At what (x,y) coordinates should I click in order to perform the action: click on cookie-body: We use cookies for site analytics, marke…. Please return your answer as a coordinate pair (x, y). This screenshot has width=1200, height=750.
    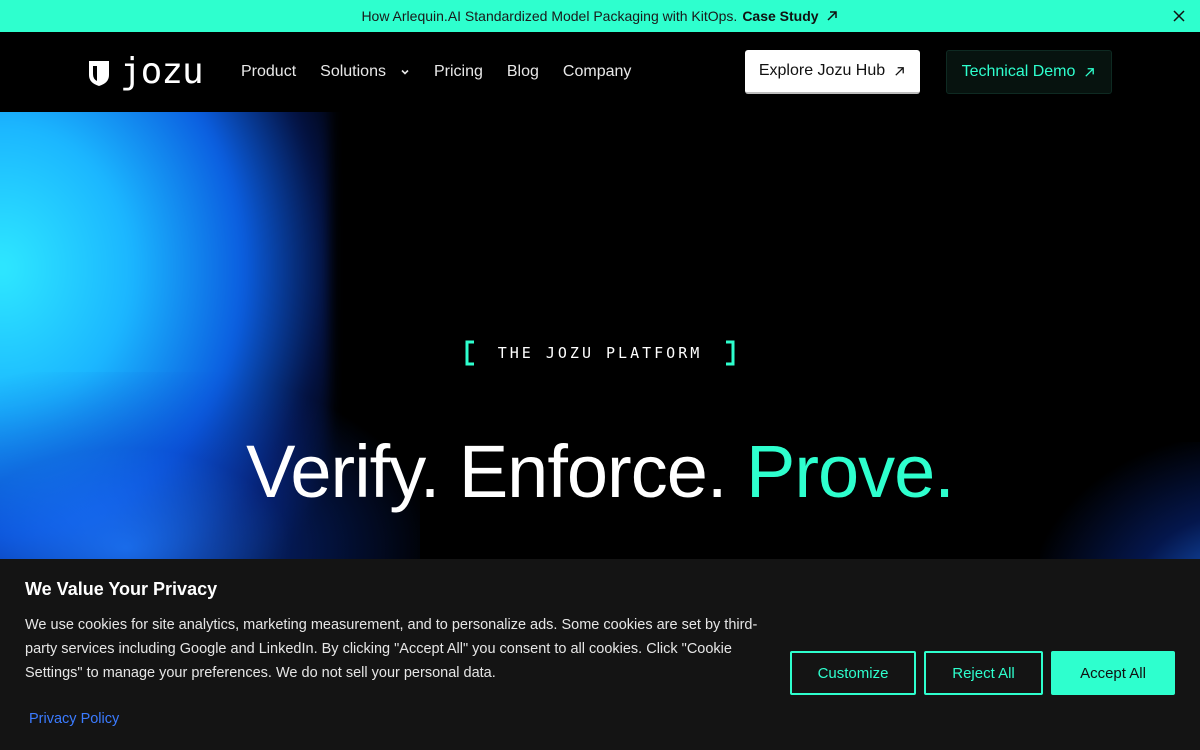
    Looking at the image, I should click on (391, 649).